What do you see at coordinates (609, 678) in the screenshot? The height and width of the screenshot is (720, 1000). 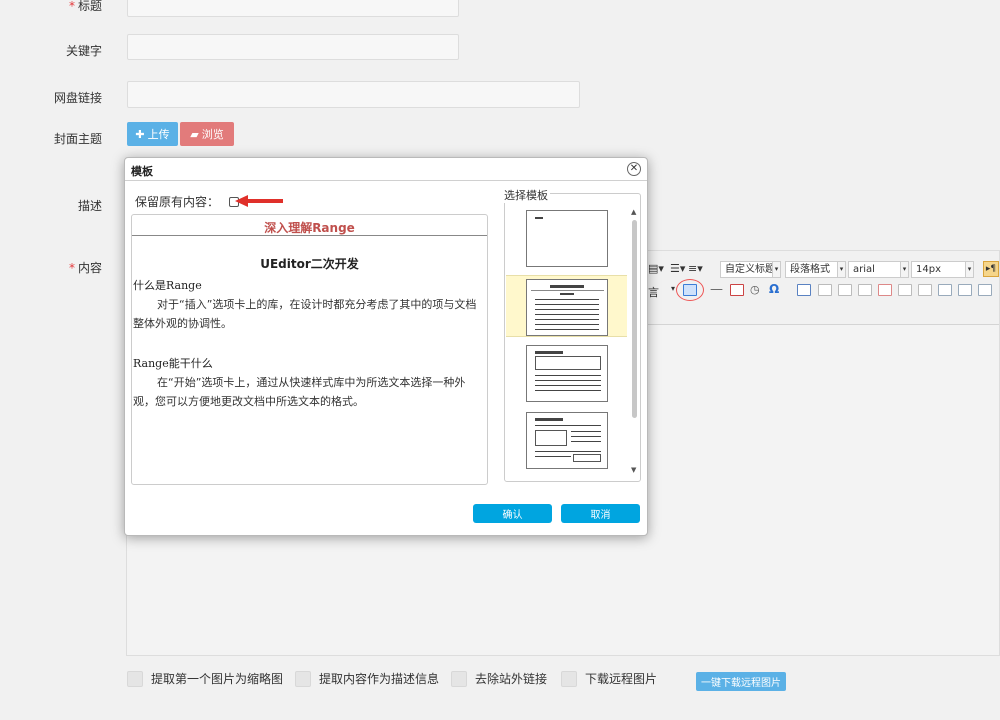 I see `option-download-remote: 下载远程图片` at bounding box center [609, 678].